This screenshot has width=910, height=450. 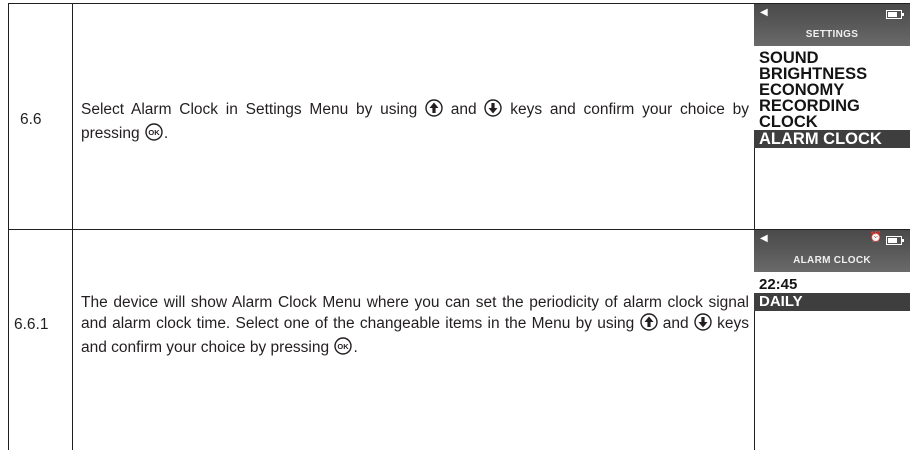 What do you see at coordinates (832, 291) in the screenshot?
I see `screen-menu: 22:45 DAILY` at bounding box center [832, 291].